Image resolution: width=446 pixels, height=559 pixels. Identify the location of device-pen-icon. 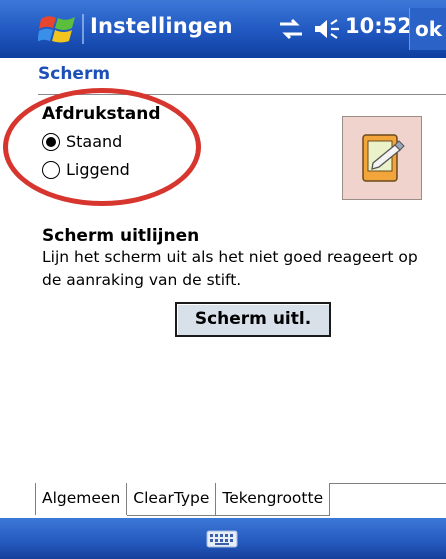
(383, 158).